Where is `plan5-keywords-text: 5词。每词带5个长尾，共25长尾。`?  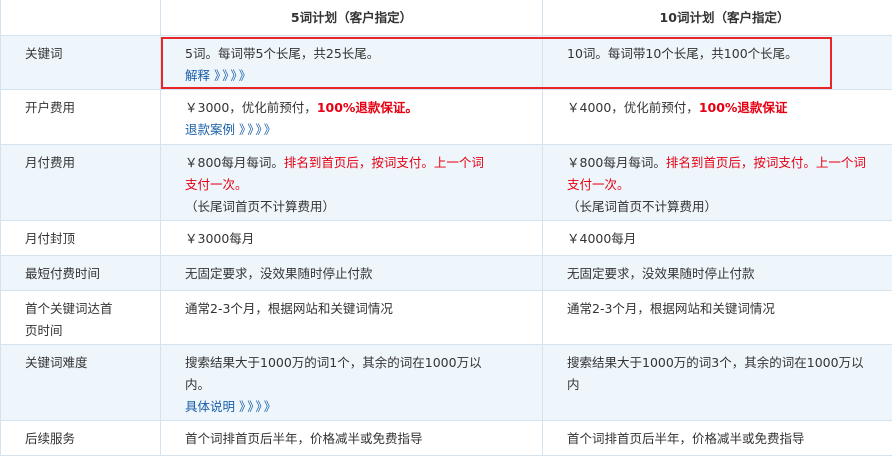
plan5-keywords-text: 5词。每词带5个长尾，共25长尾。 is located at coordinates (282, 53).